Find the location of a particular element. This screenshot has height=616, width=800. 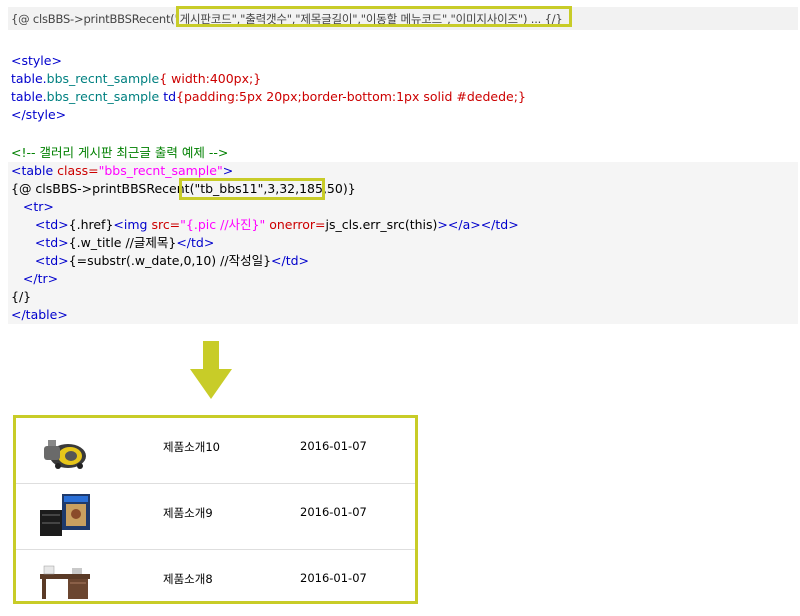

call-suffix: )} is located at coordinates (349, 188).